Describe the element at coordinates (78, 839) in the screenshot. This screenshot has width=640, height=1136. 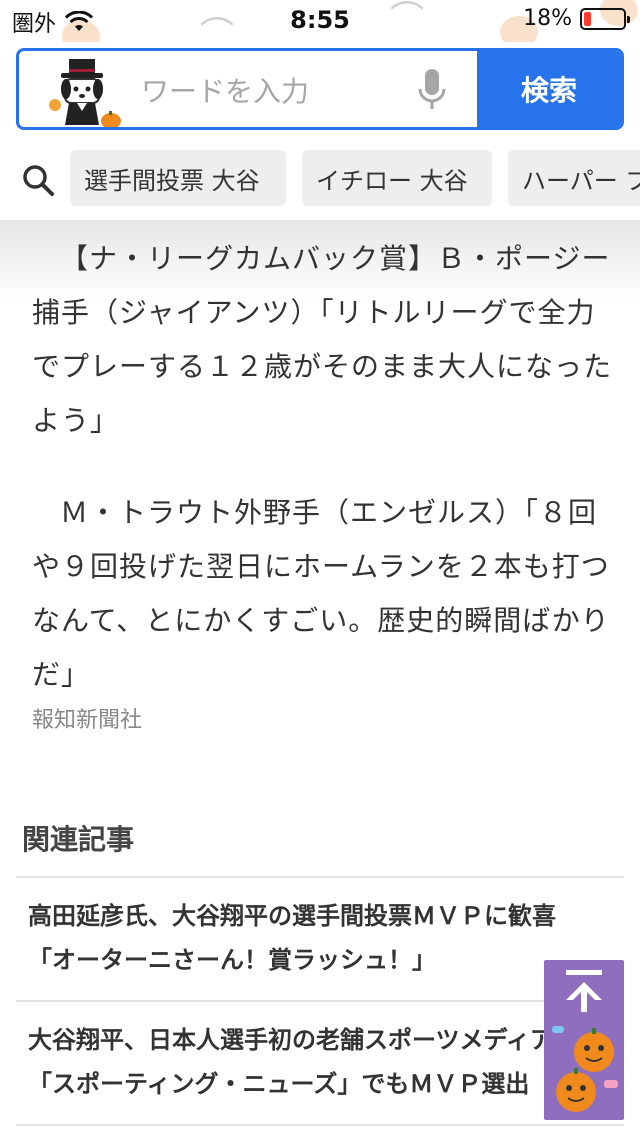
I see `related-title: 関連記事` at that location.